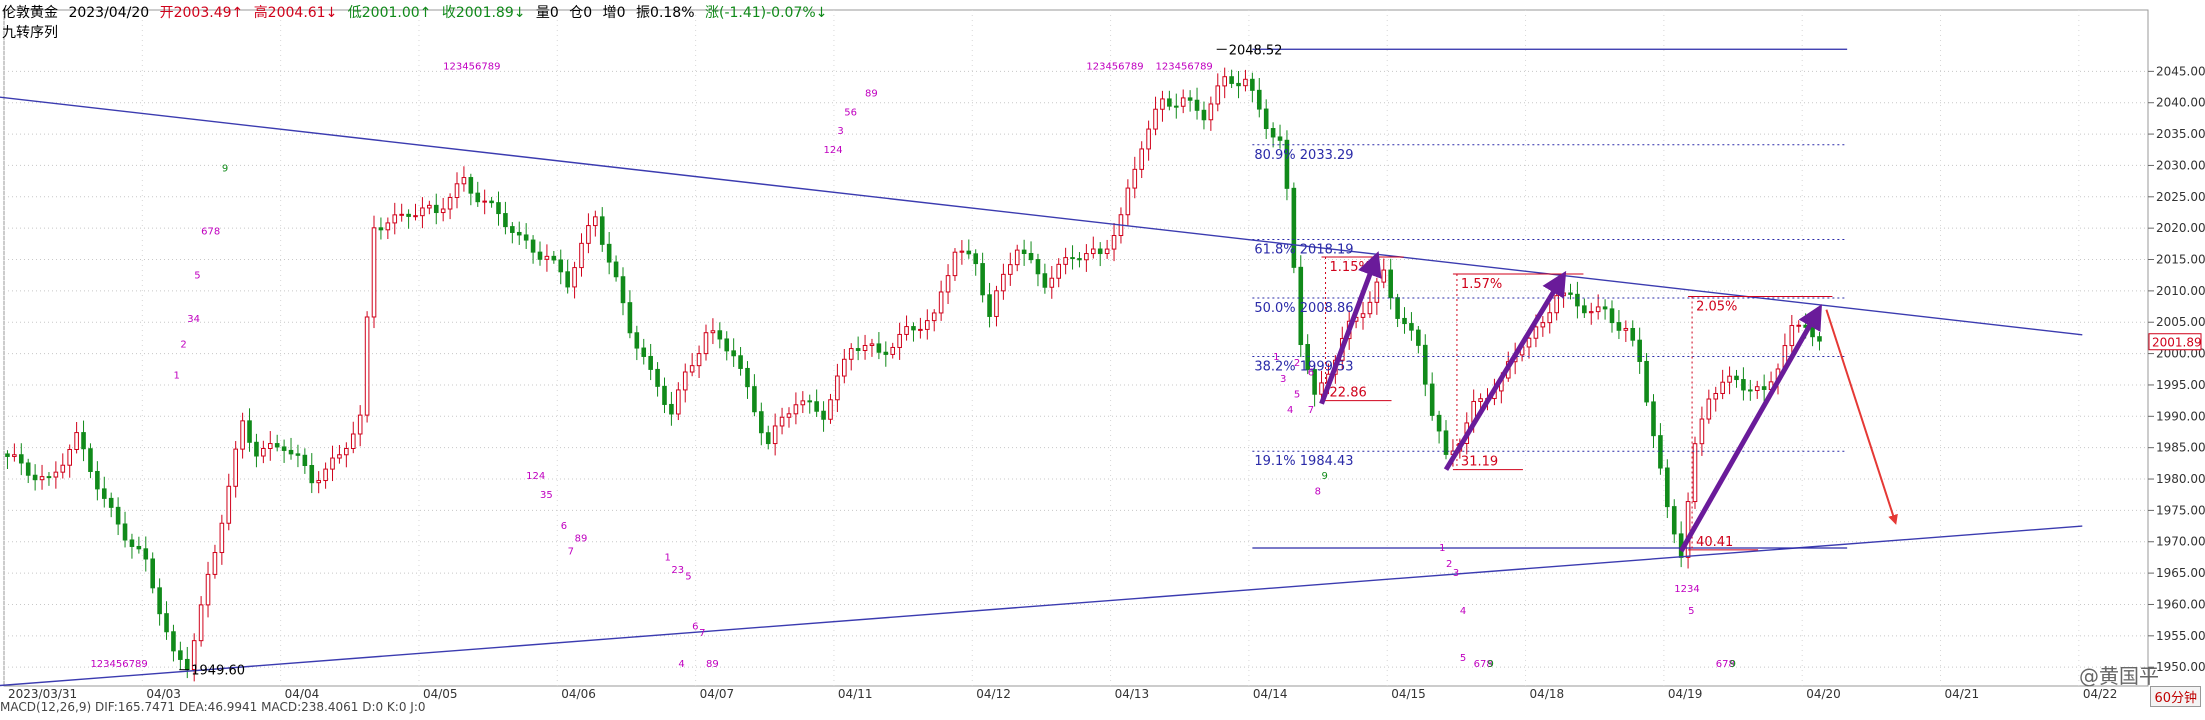  Describe the element at coordinates (193, 319) in the screenshot. I see `td-sequence-label: 34` at that location.